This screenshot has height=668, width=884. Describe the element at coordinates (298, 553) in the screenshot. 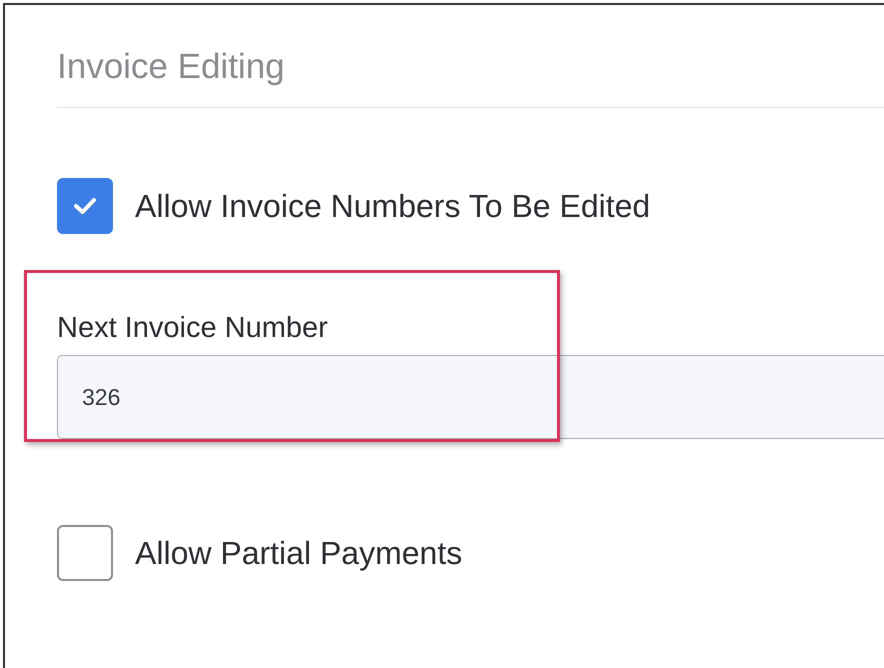

I see `checkbox-label: Allow Partial Payments` at that location.